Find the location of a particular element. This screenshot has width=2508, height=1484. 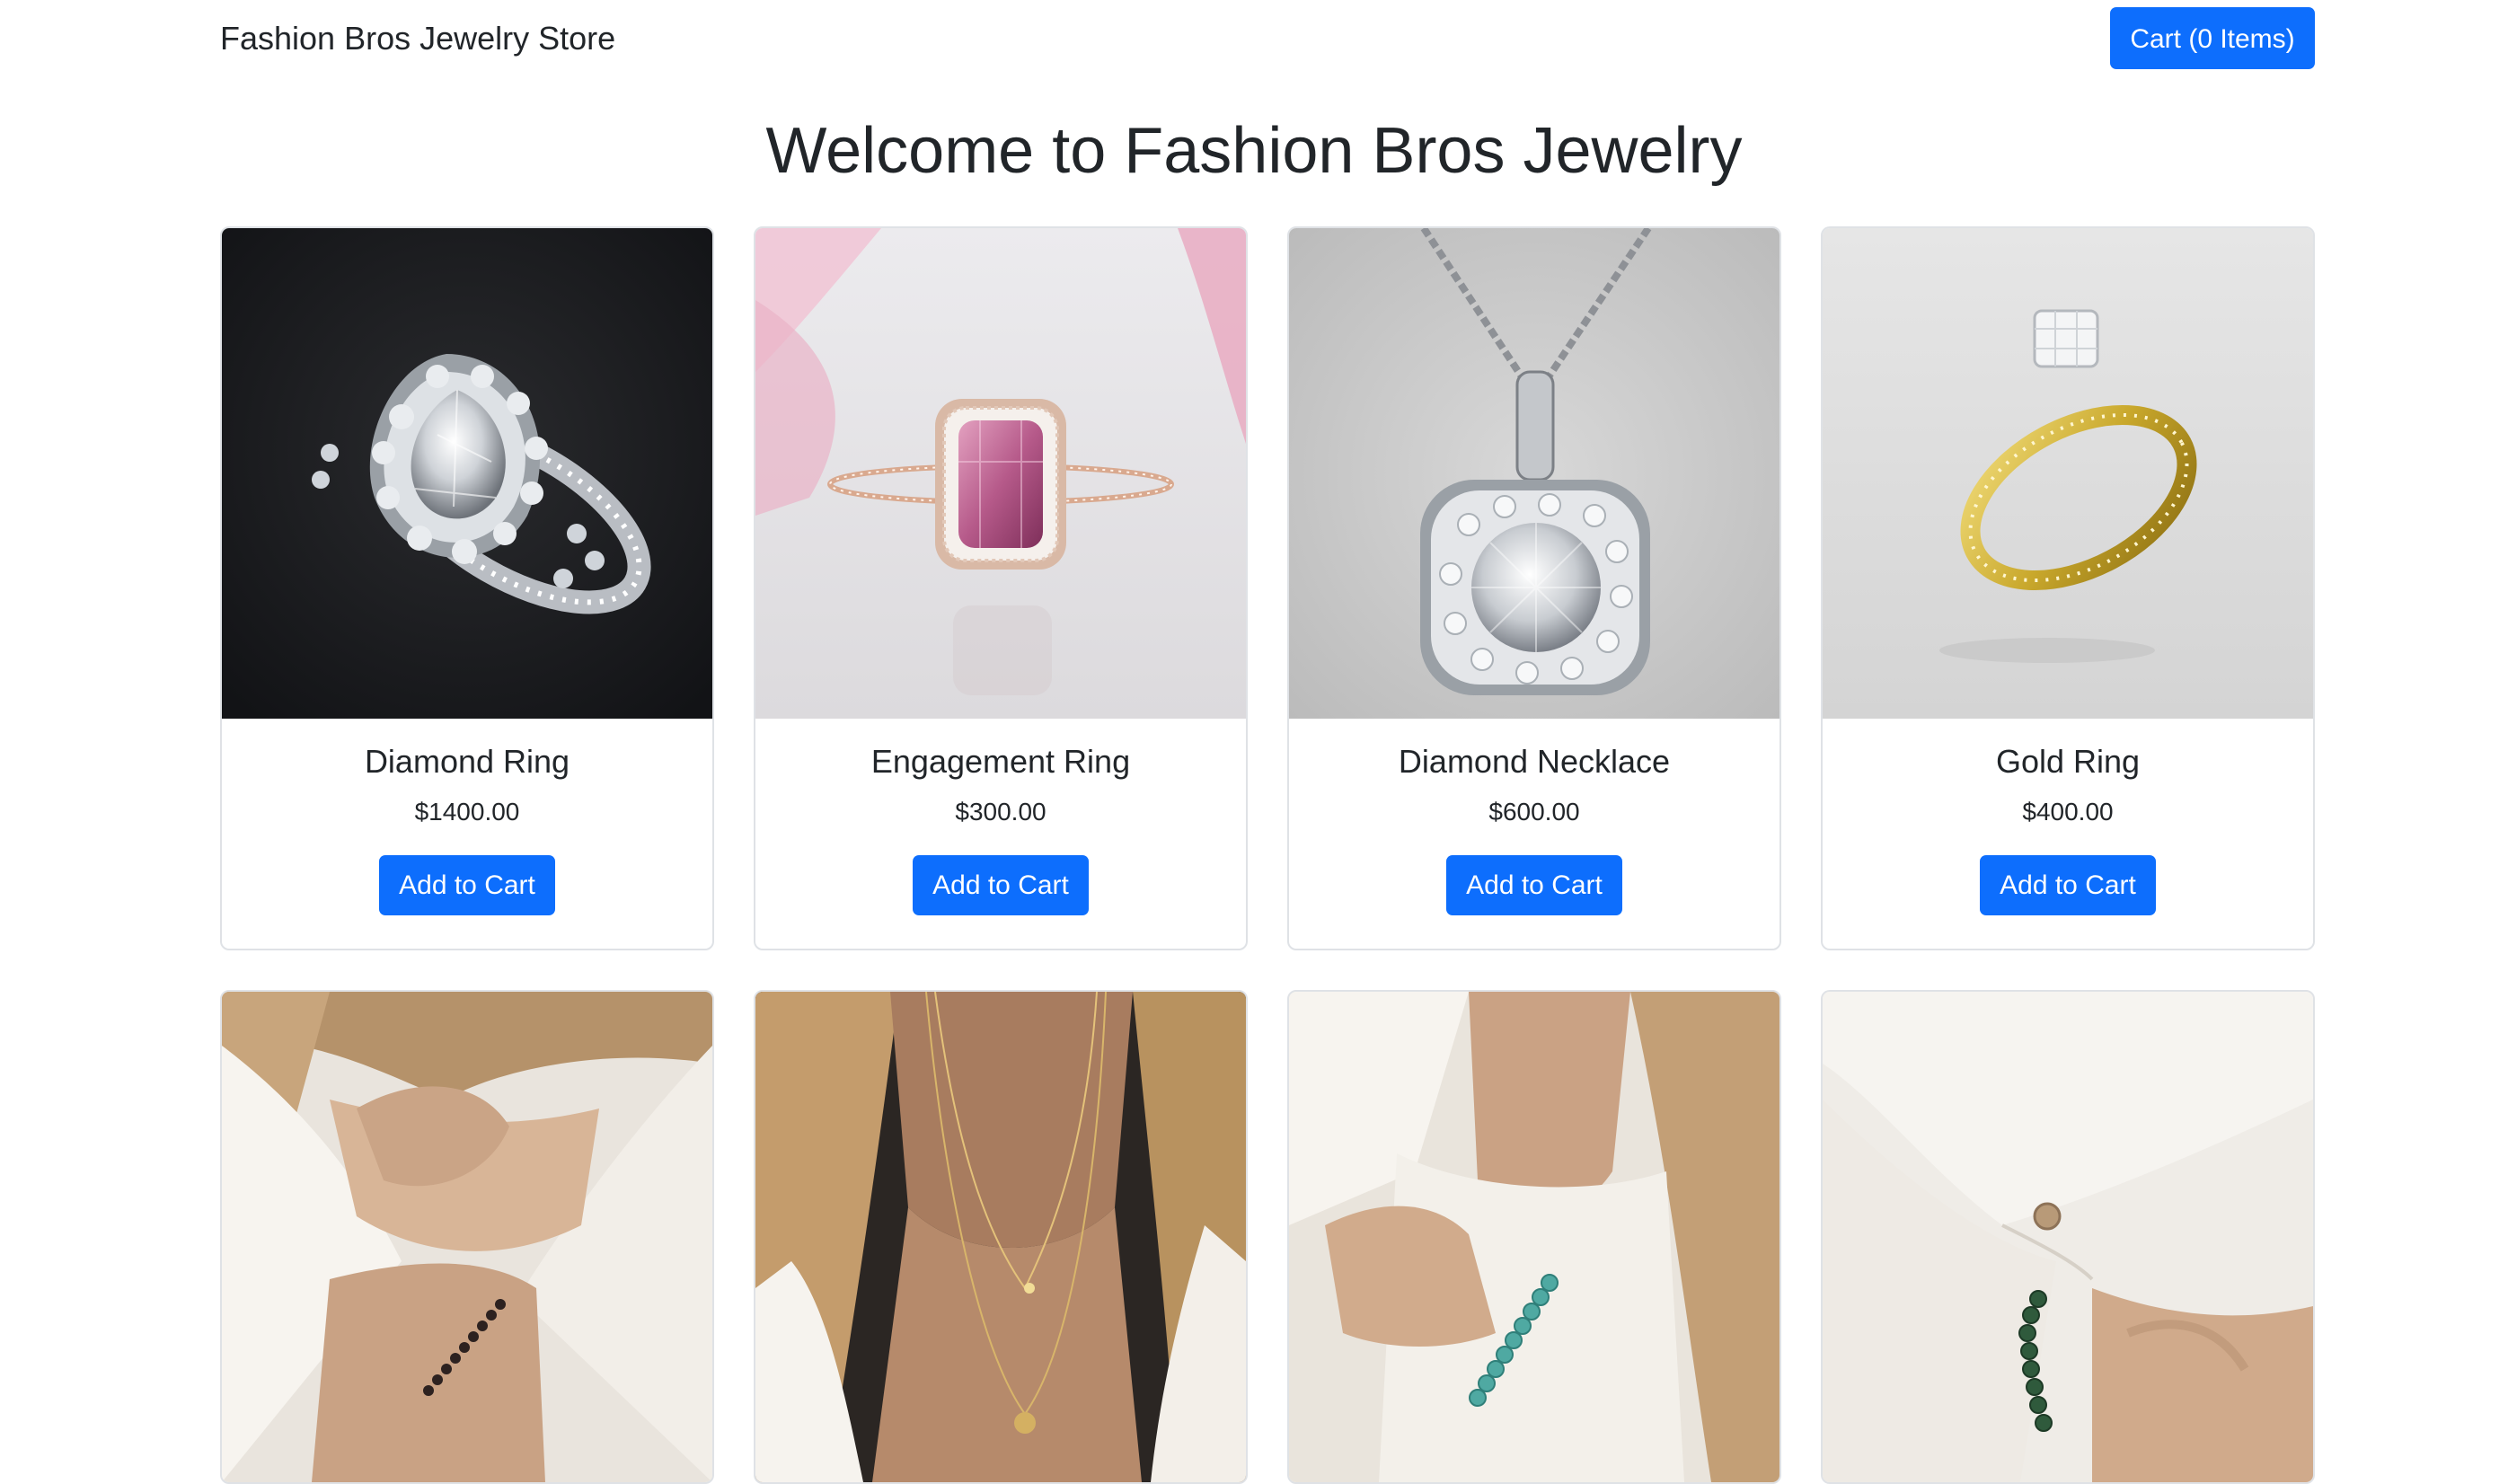

product-price: $1400.00 is located at coordinates (467, 812).